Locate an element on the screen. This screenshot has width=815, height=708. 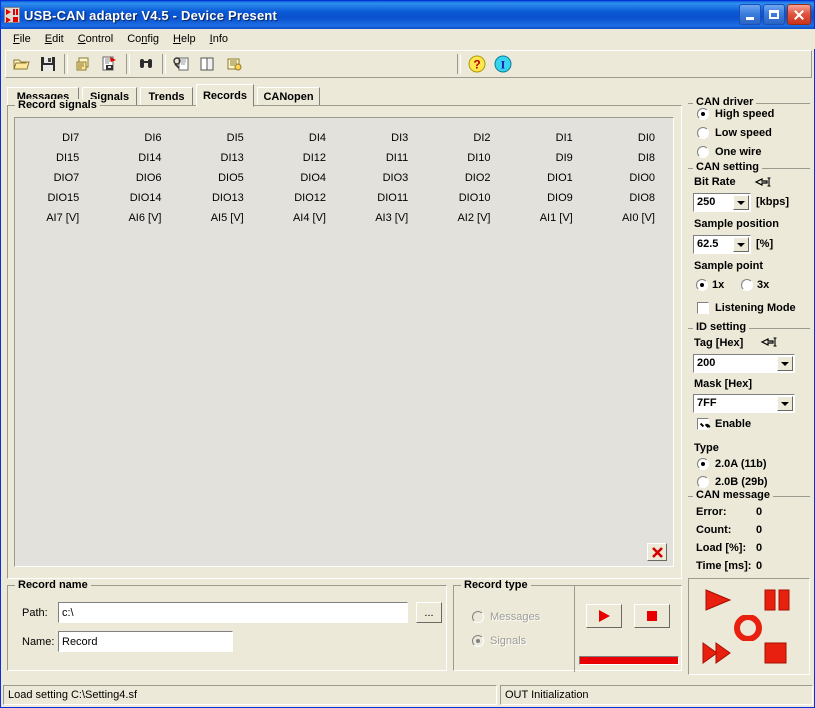
radio-one-wire-indicator is located at coordinates (703, 152).